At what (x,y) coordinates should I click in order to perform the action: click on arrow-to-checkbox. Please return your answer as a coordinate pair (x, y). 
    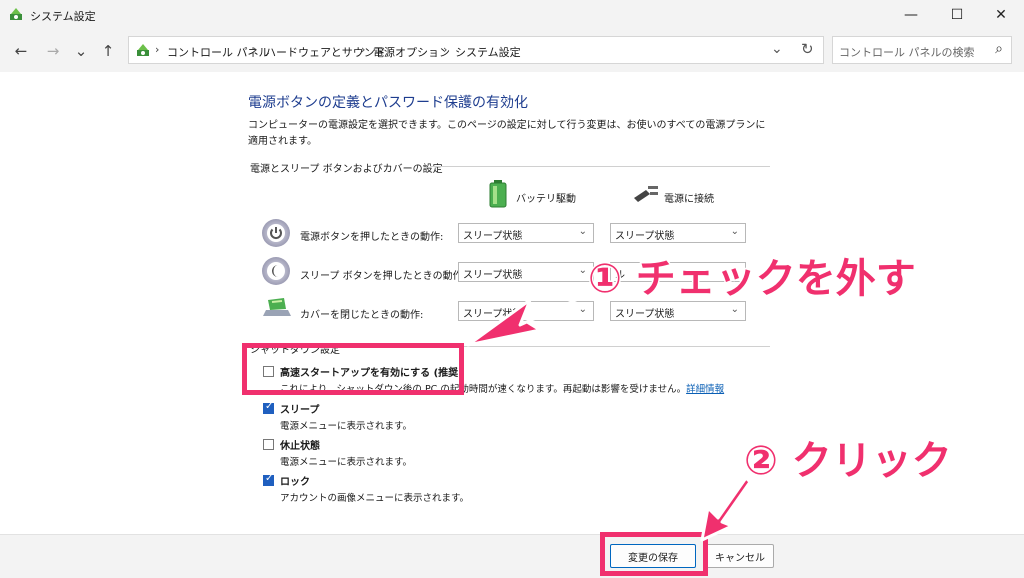
    Looking at the image, I should click on (533, 317).